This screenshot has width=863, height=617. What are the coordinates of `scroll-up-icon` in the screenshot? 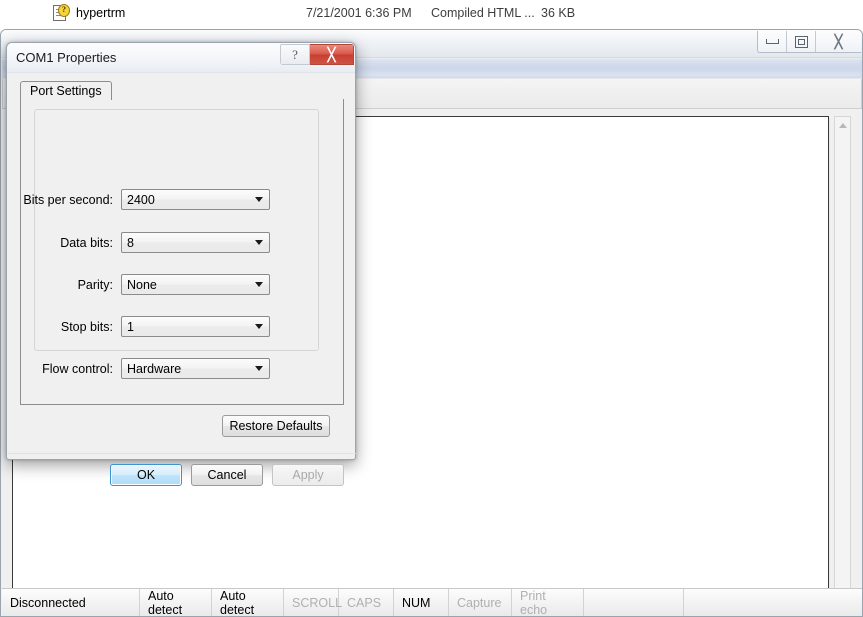 It's located at (842, 125).